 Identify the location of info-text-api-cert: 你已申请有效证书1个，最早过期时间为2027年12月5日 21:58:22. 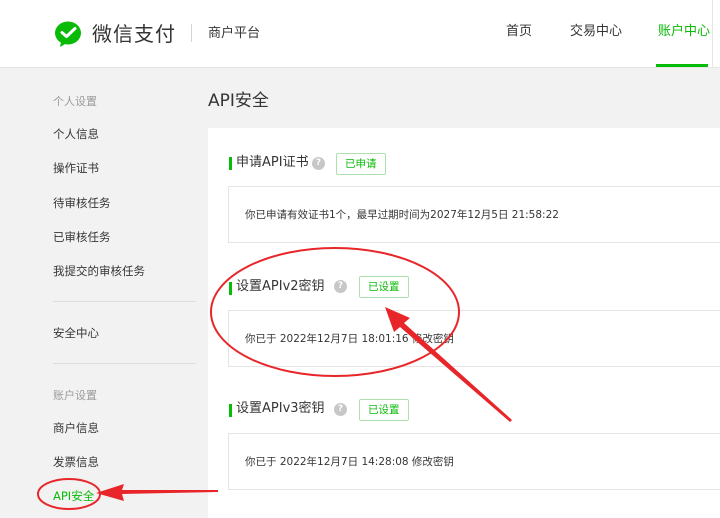
(402, 215).